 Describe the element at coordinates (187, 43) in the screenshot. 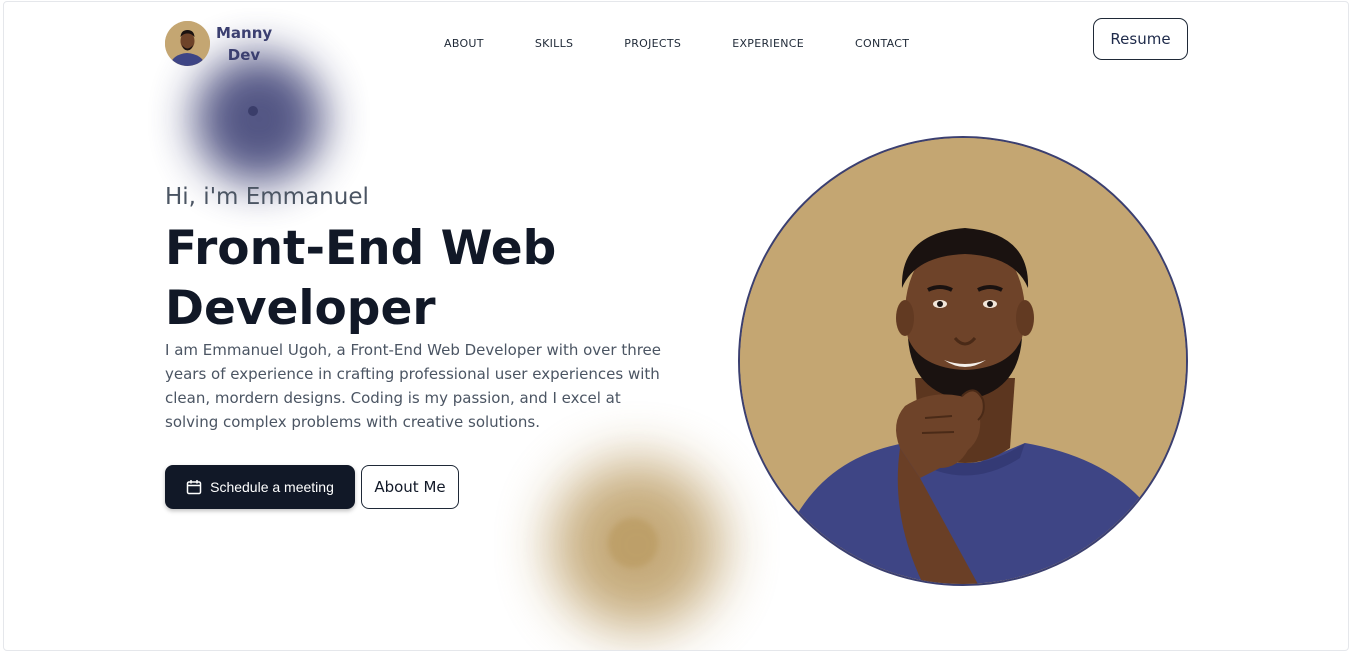

I see `logo-avatar` at that location.